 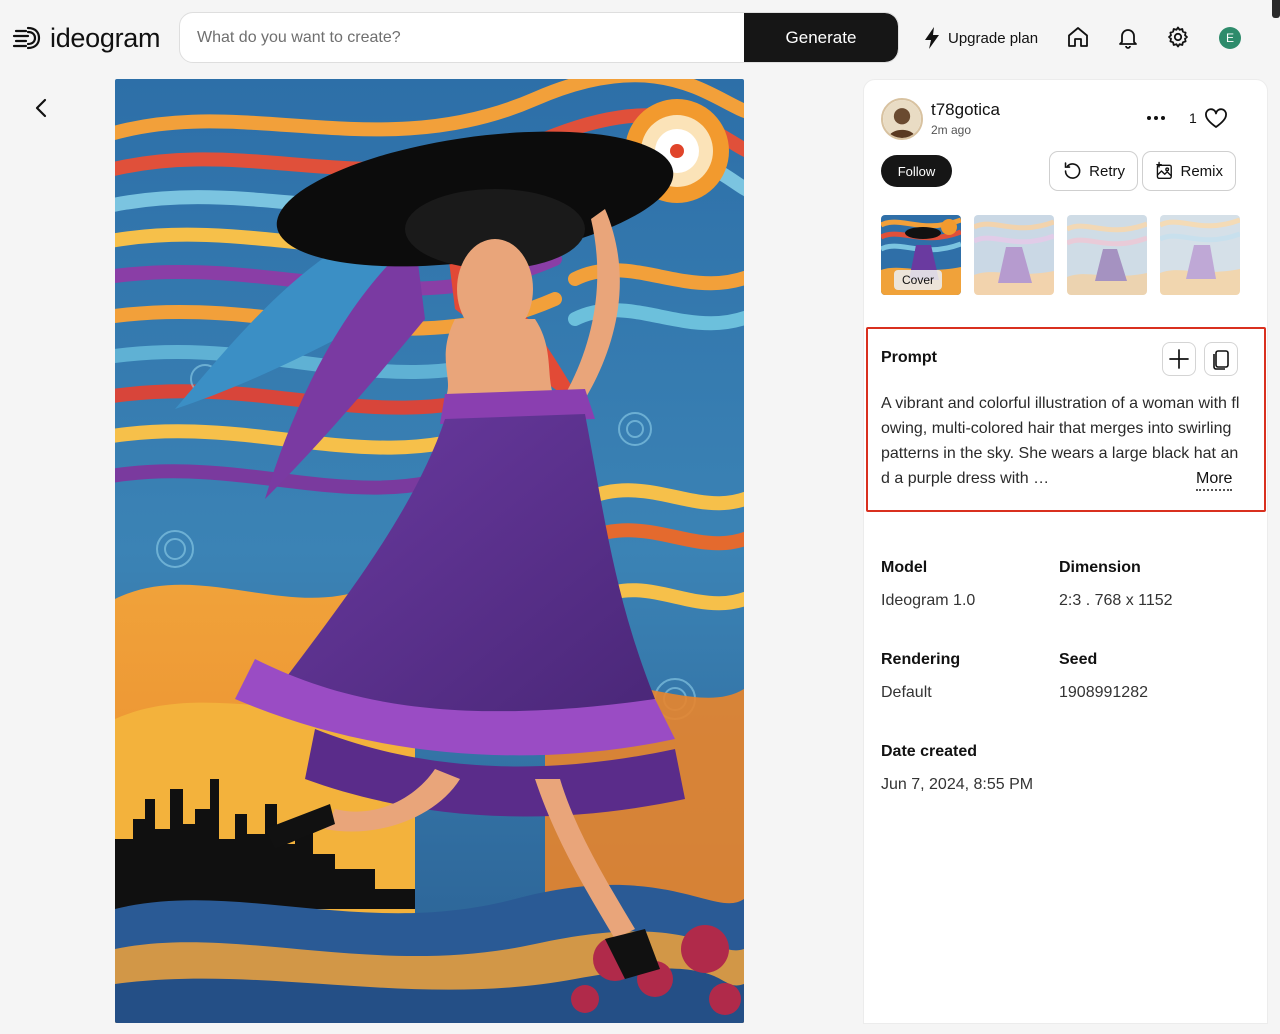 What do you see at coordinates (921, 255) in the screenshot?
I see `thumbnail-cover: Cover` at bounding box center [921, 255].